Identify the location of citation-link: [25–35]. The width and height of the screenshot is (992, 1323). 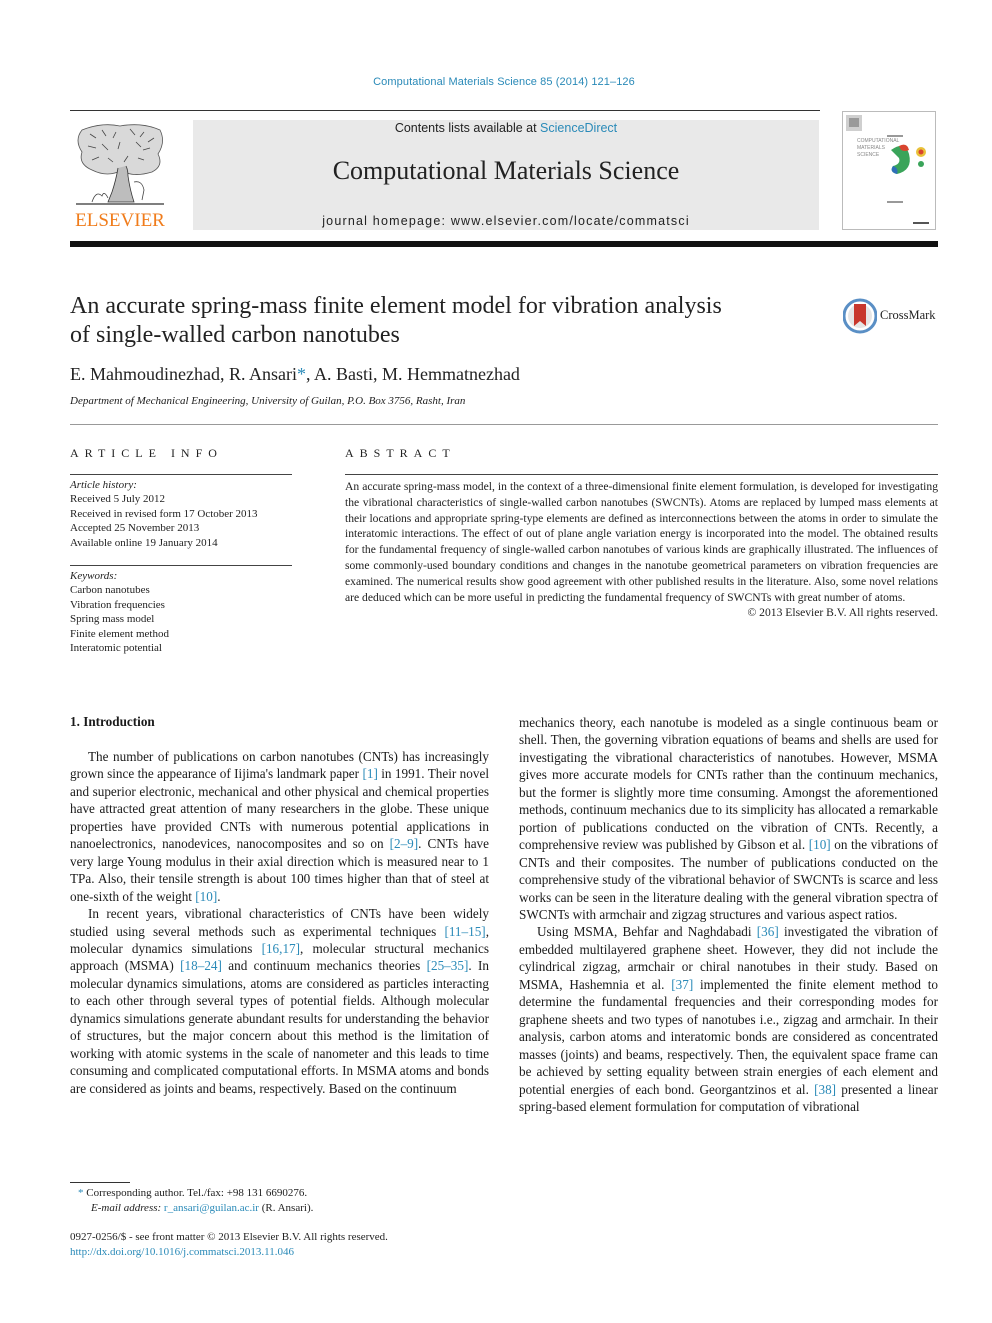
(448, 965).